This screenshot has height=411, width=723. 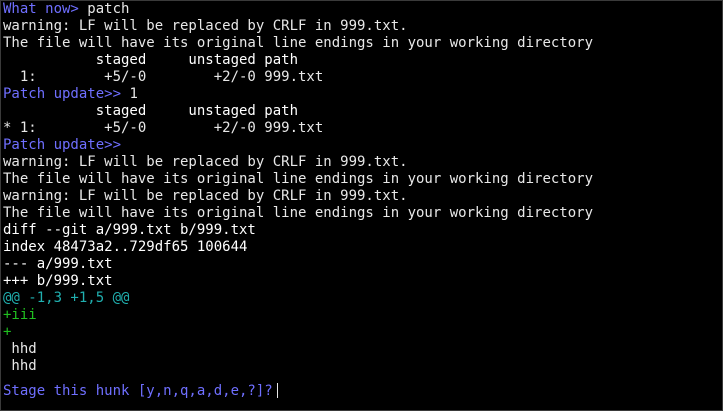 I want to click on output-text: patch, so click(x=104, y=9).